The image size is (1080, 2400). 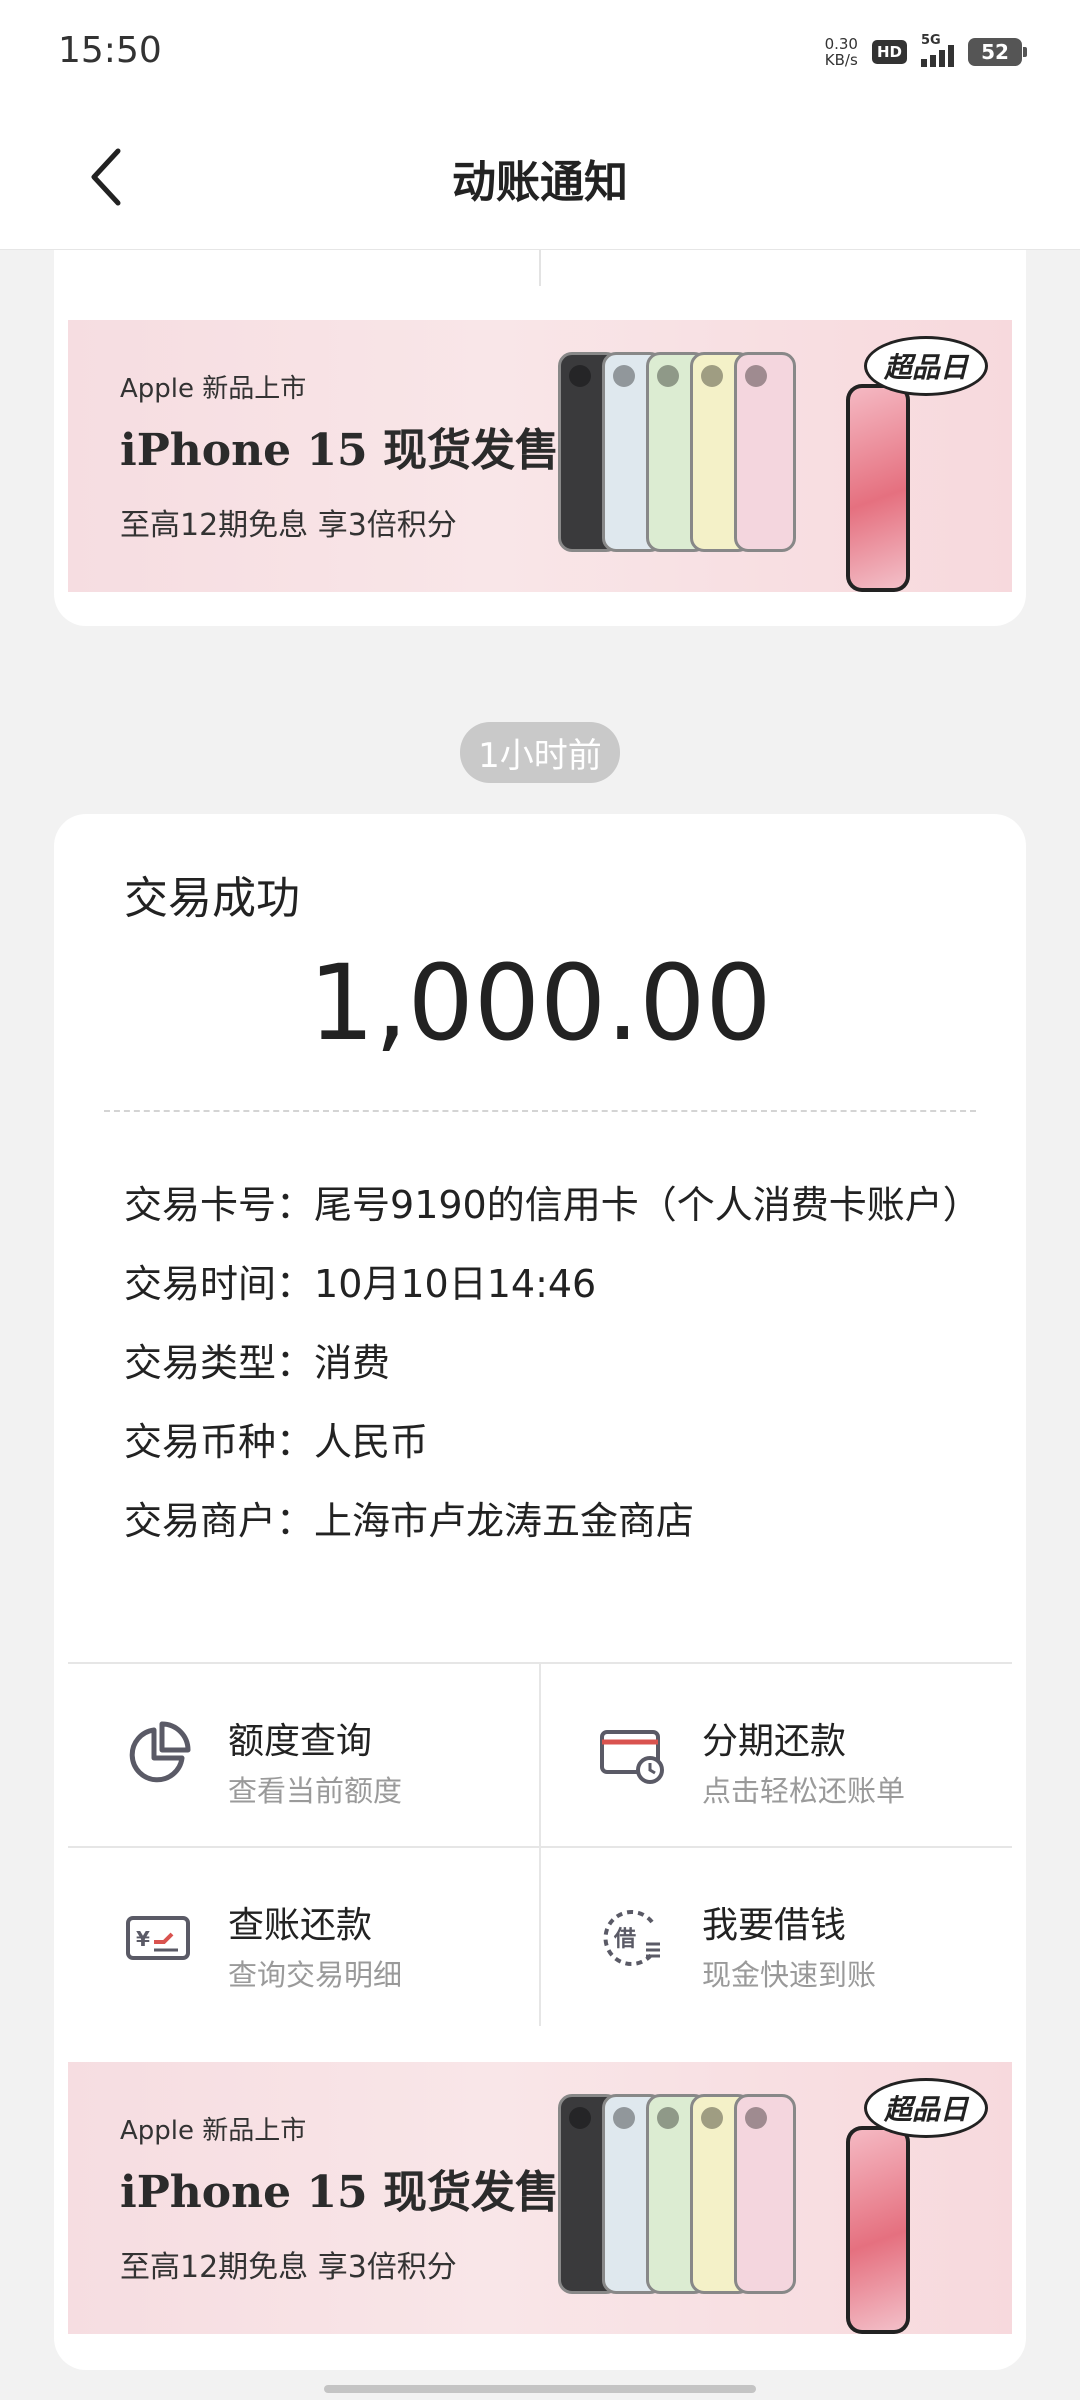 What do you see at coordinates (409, 1521) in the screenshot?
I see `detail-row-merchant: 交易商户：上海市卢龙涛五金商店` at bounding box center [409, 1521].